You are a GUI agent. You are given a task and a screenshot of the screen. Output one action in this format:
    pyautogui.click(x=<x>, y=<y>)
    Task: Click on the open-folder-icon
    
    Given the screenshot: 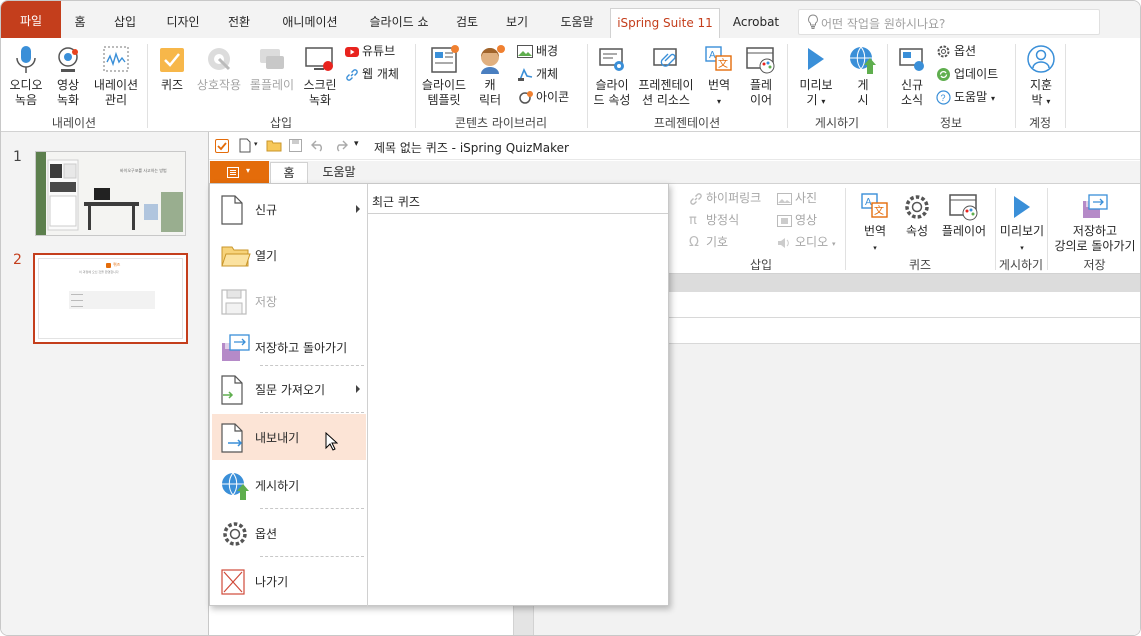 What is the action you would take?
    pyautogui.click(x=274, y=145)
    